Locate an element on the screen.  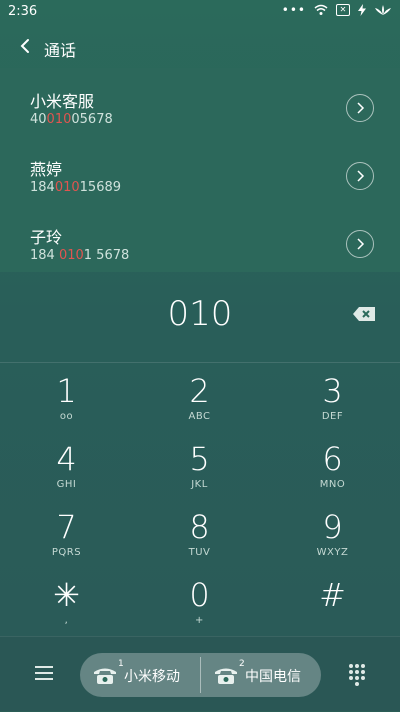
sim2-label: 中国电信 is located at coordinates (273, 677).